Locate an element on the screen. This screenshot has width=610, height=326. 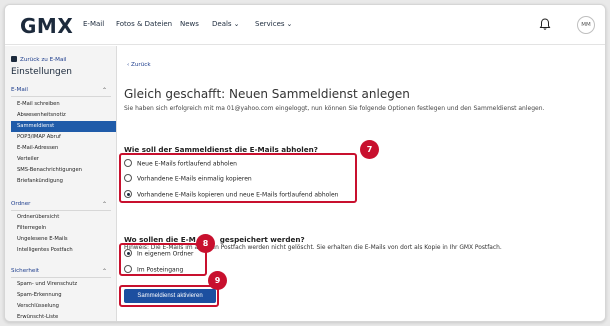
sidebar-item-filterregeln: Filterregeln is located at coordinates (63, 228).